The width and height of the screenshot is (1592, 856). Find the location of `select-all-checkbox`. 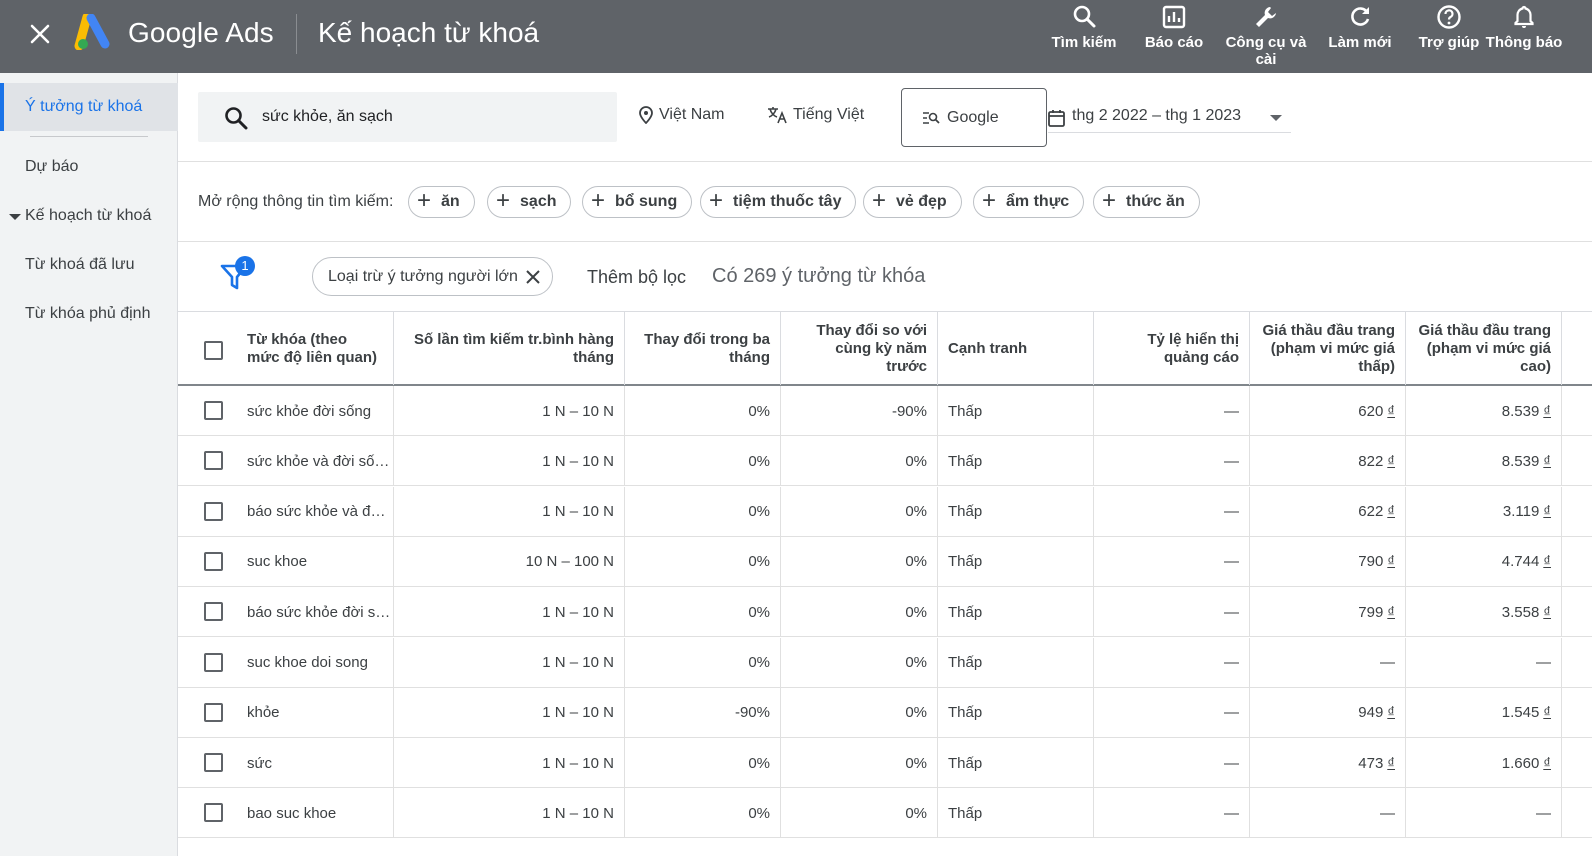

select-all-checkbox is located at coordinates (213, 350).